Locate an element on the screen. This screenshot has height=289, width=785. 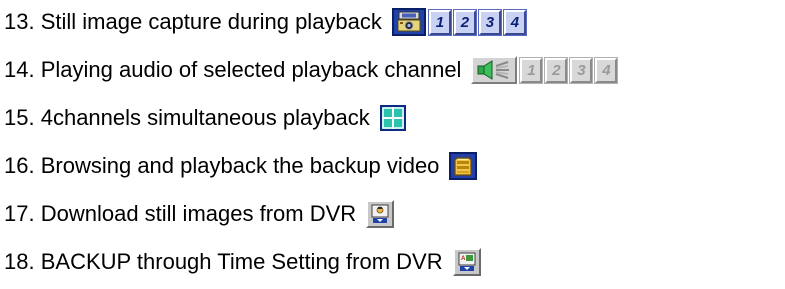
audio-channel-4-button: 4 is located at coordinates (606, 70).